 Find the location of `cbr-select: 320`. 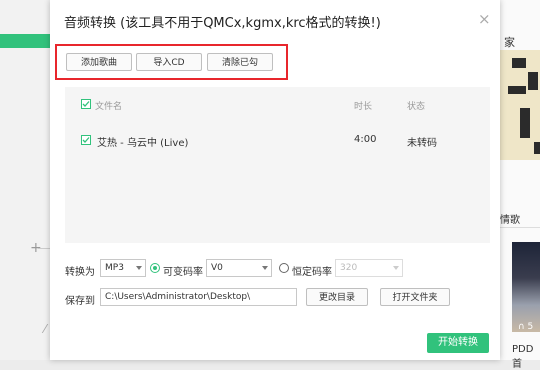

cbr-select: 320 is located at coordinates (369, 268).